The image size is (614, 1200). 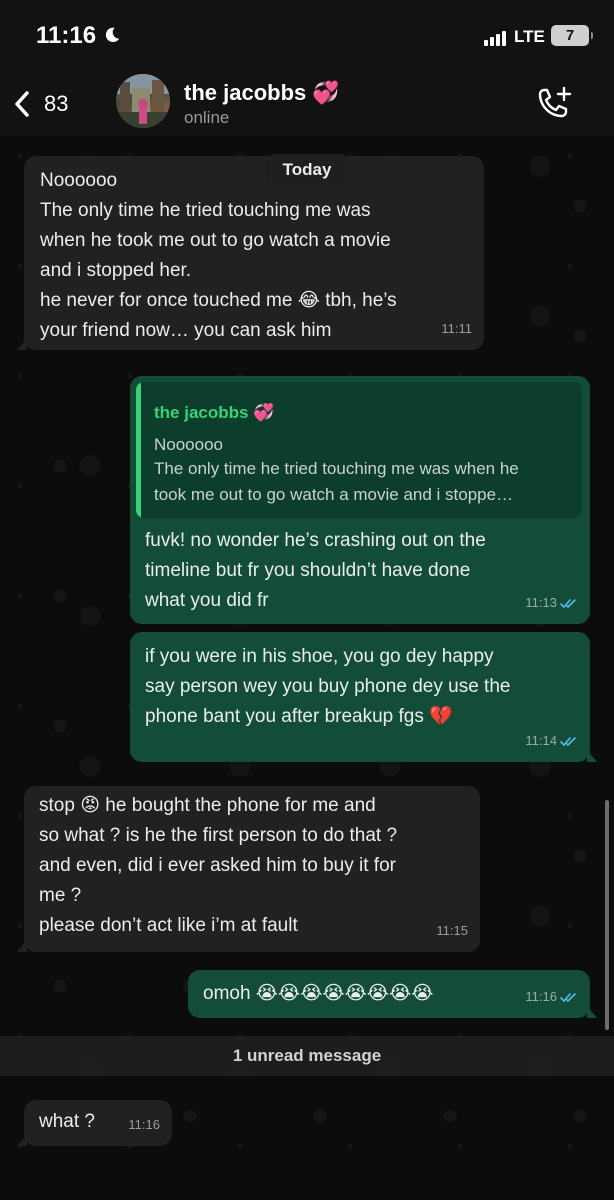 I want to click on back-button: 83, so click(x=59, y=104).